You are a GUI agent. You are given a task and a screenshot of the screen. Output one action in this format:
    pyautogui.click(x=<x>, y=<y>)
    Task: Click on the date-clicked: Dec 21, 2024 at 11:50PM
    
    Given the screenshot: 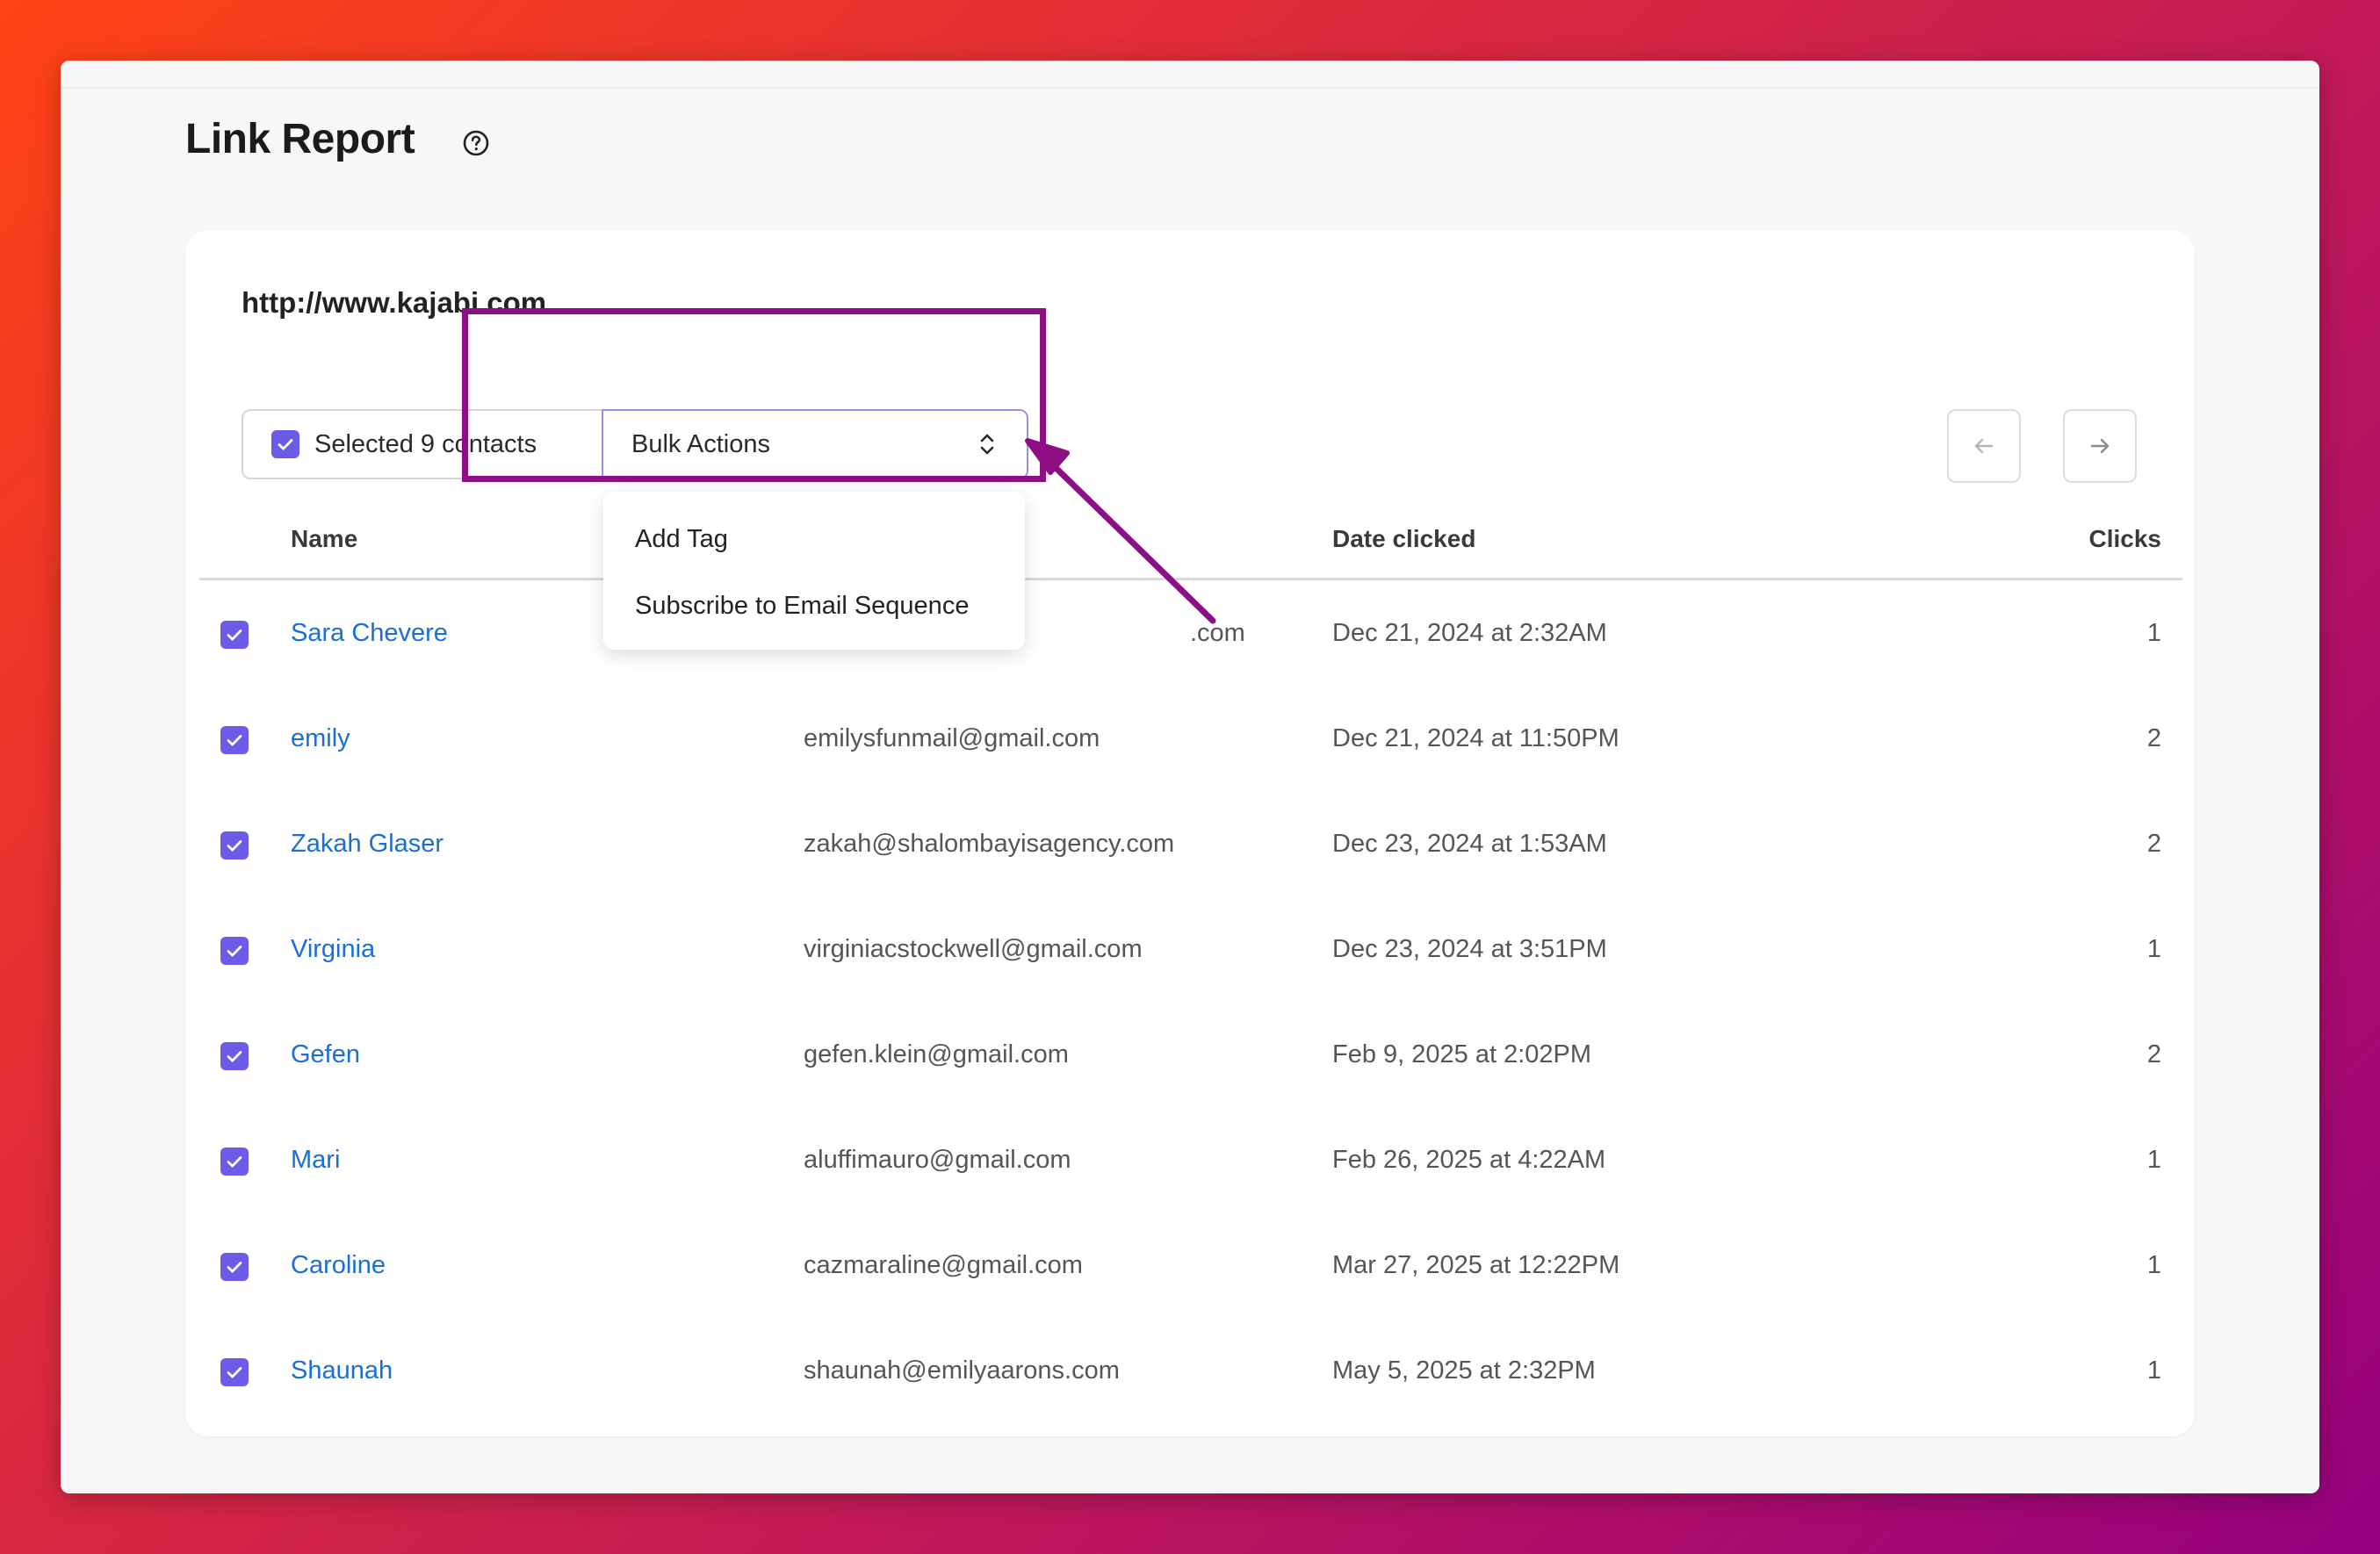 What is the action you would take?
    pyautogui.click(x=1475, y=738)
    